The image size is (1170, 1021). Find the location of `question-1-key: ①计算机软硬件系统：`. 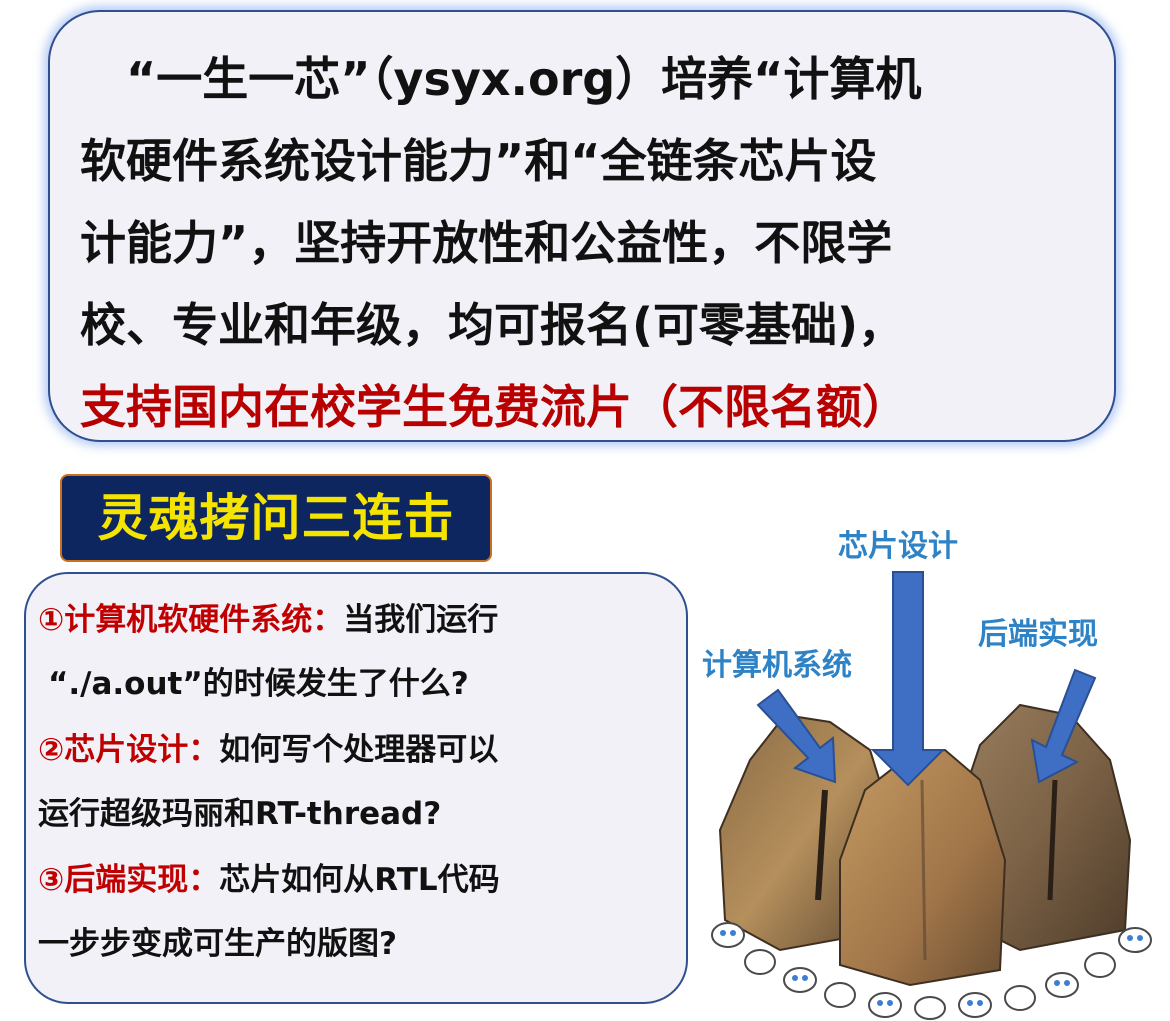

question-1-key: ①计算机软硬件系统： is located at coordinates (191, 620).